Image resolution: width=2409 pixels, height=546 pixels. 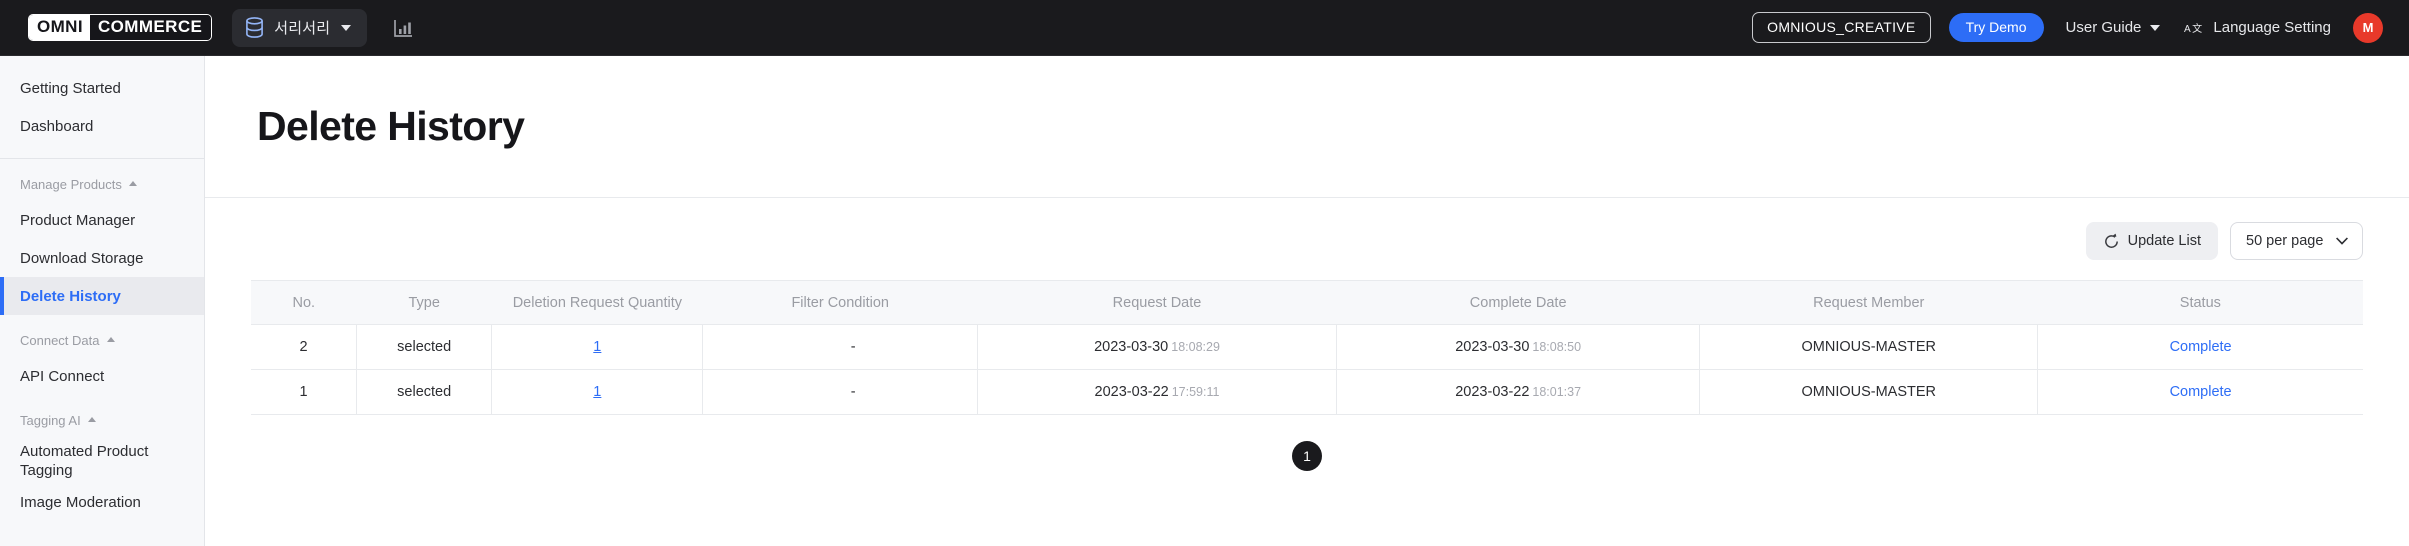 I want to click on user-guide-label: User Guide, so click(x=2103, y=27).